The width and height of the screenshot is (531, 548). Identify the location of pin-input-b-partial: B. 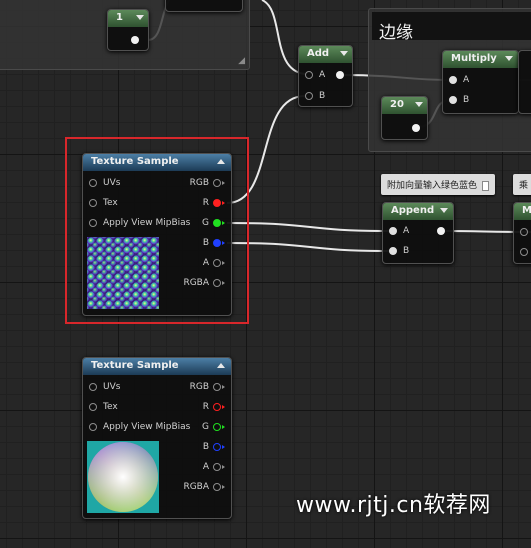
(180, 0).